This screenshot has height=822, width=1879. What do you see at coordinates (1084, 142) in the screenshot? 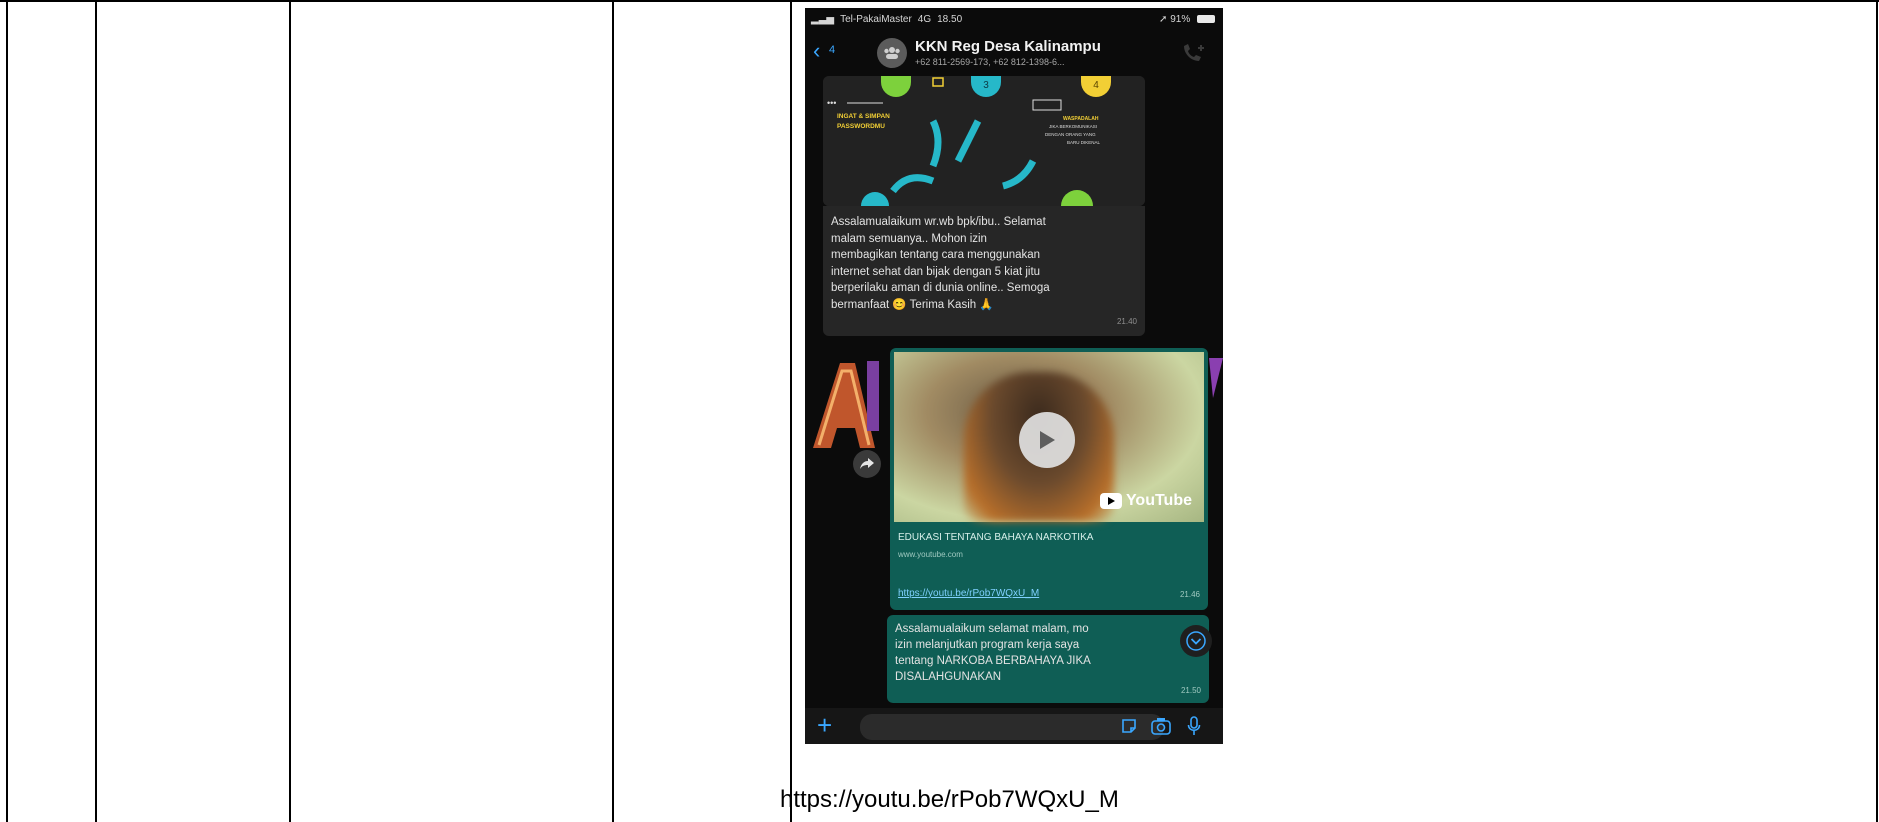
I see `infographic-right-text: BARU DIKENAL` at bounding box center [1084, 142].